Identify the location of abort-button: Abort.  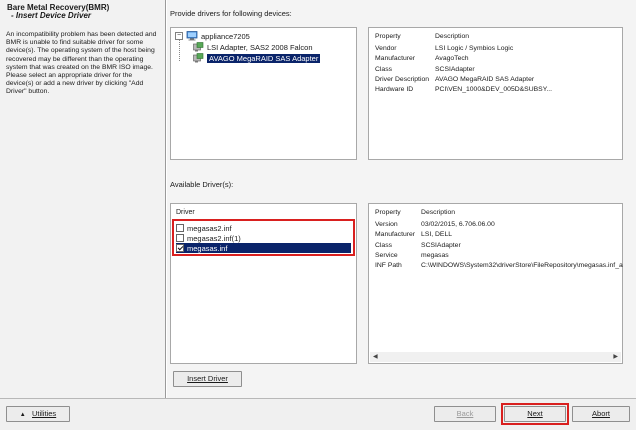
(601, 414).